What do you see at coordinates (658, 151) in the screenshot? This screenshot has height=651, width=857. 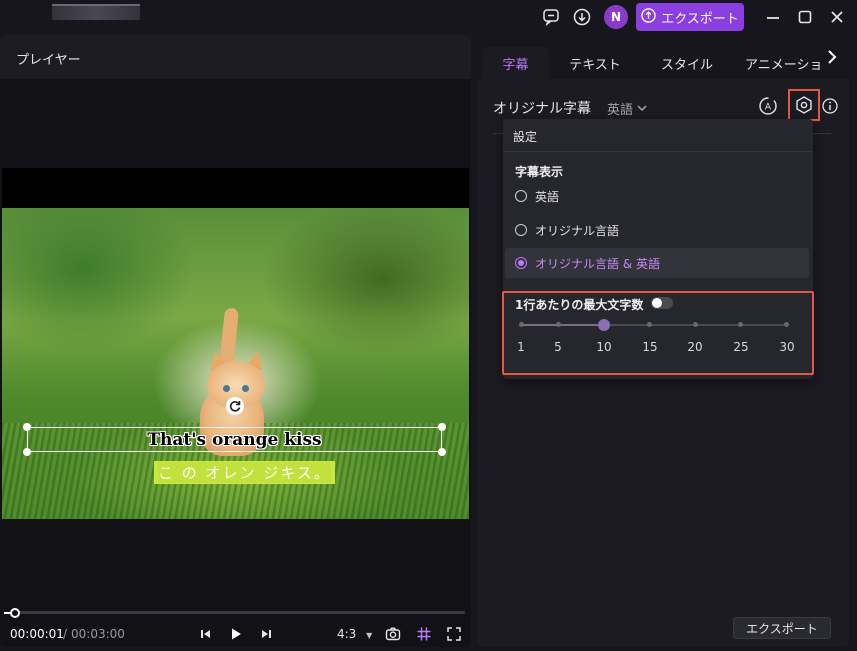 I see `settings-popup-divider` at bounding box center [658, 151].